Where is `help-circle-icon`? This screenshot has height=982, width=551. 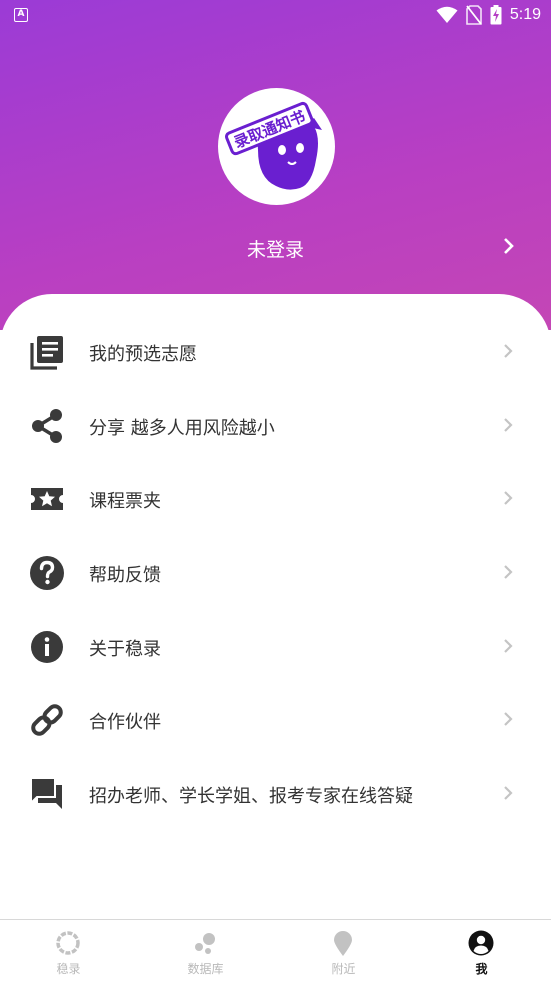 help-circle-icon is located at coordinates (47, 573).